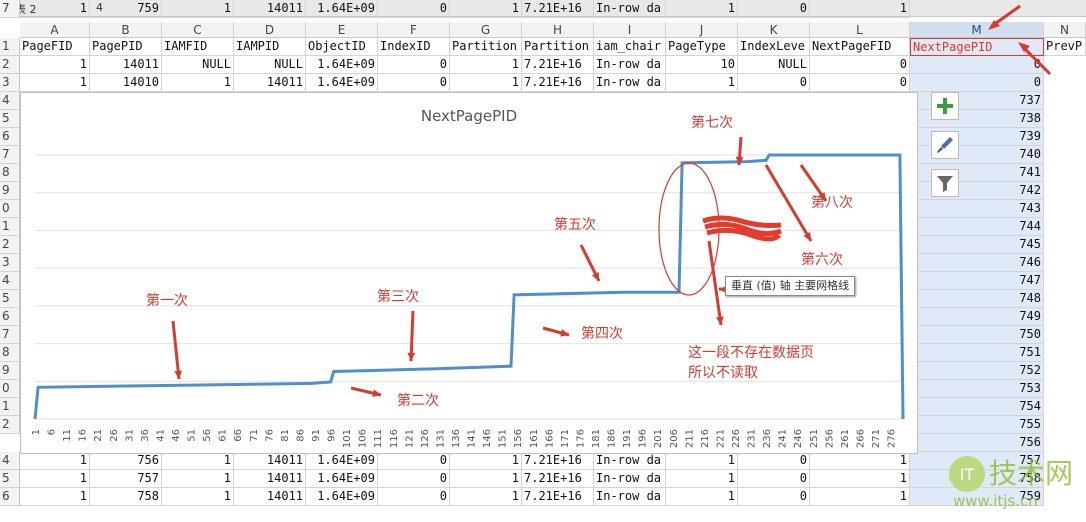 Image resolution: width=1086 pixels, height=522 pixels. Describe the element at coordinates (977, 299) in the screenshot. I see `nextpagepid-cell: 748` at that location.